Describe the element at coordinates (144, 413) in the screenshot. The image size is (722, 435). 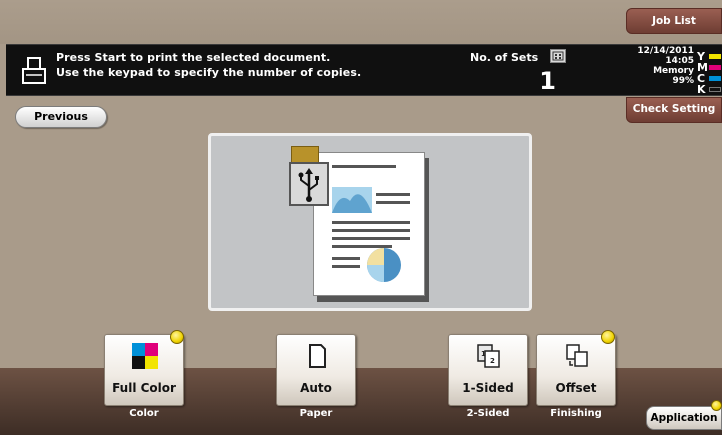
I see `color-caption: Color` at that location.